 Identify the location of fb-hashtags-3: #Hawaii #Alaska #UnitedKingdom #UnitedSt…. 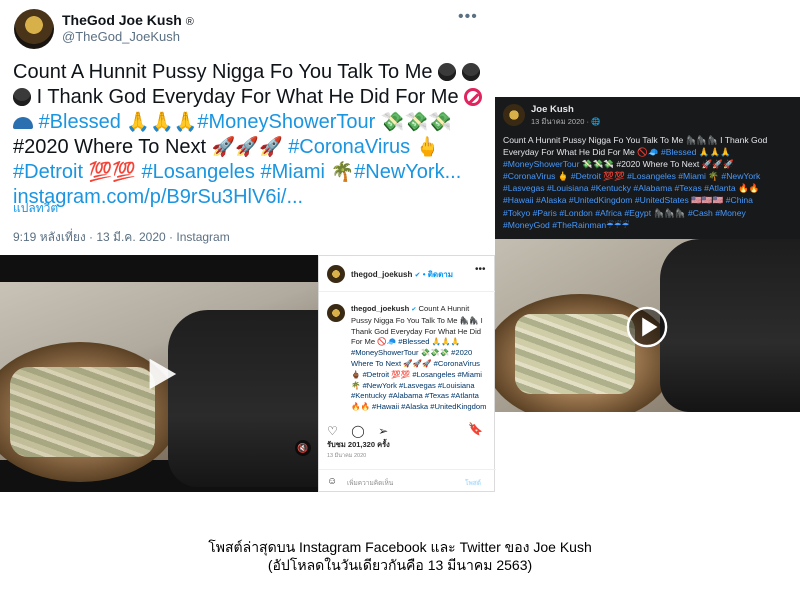
(628, 200).